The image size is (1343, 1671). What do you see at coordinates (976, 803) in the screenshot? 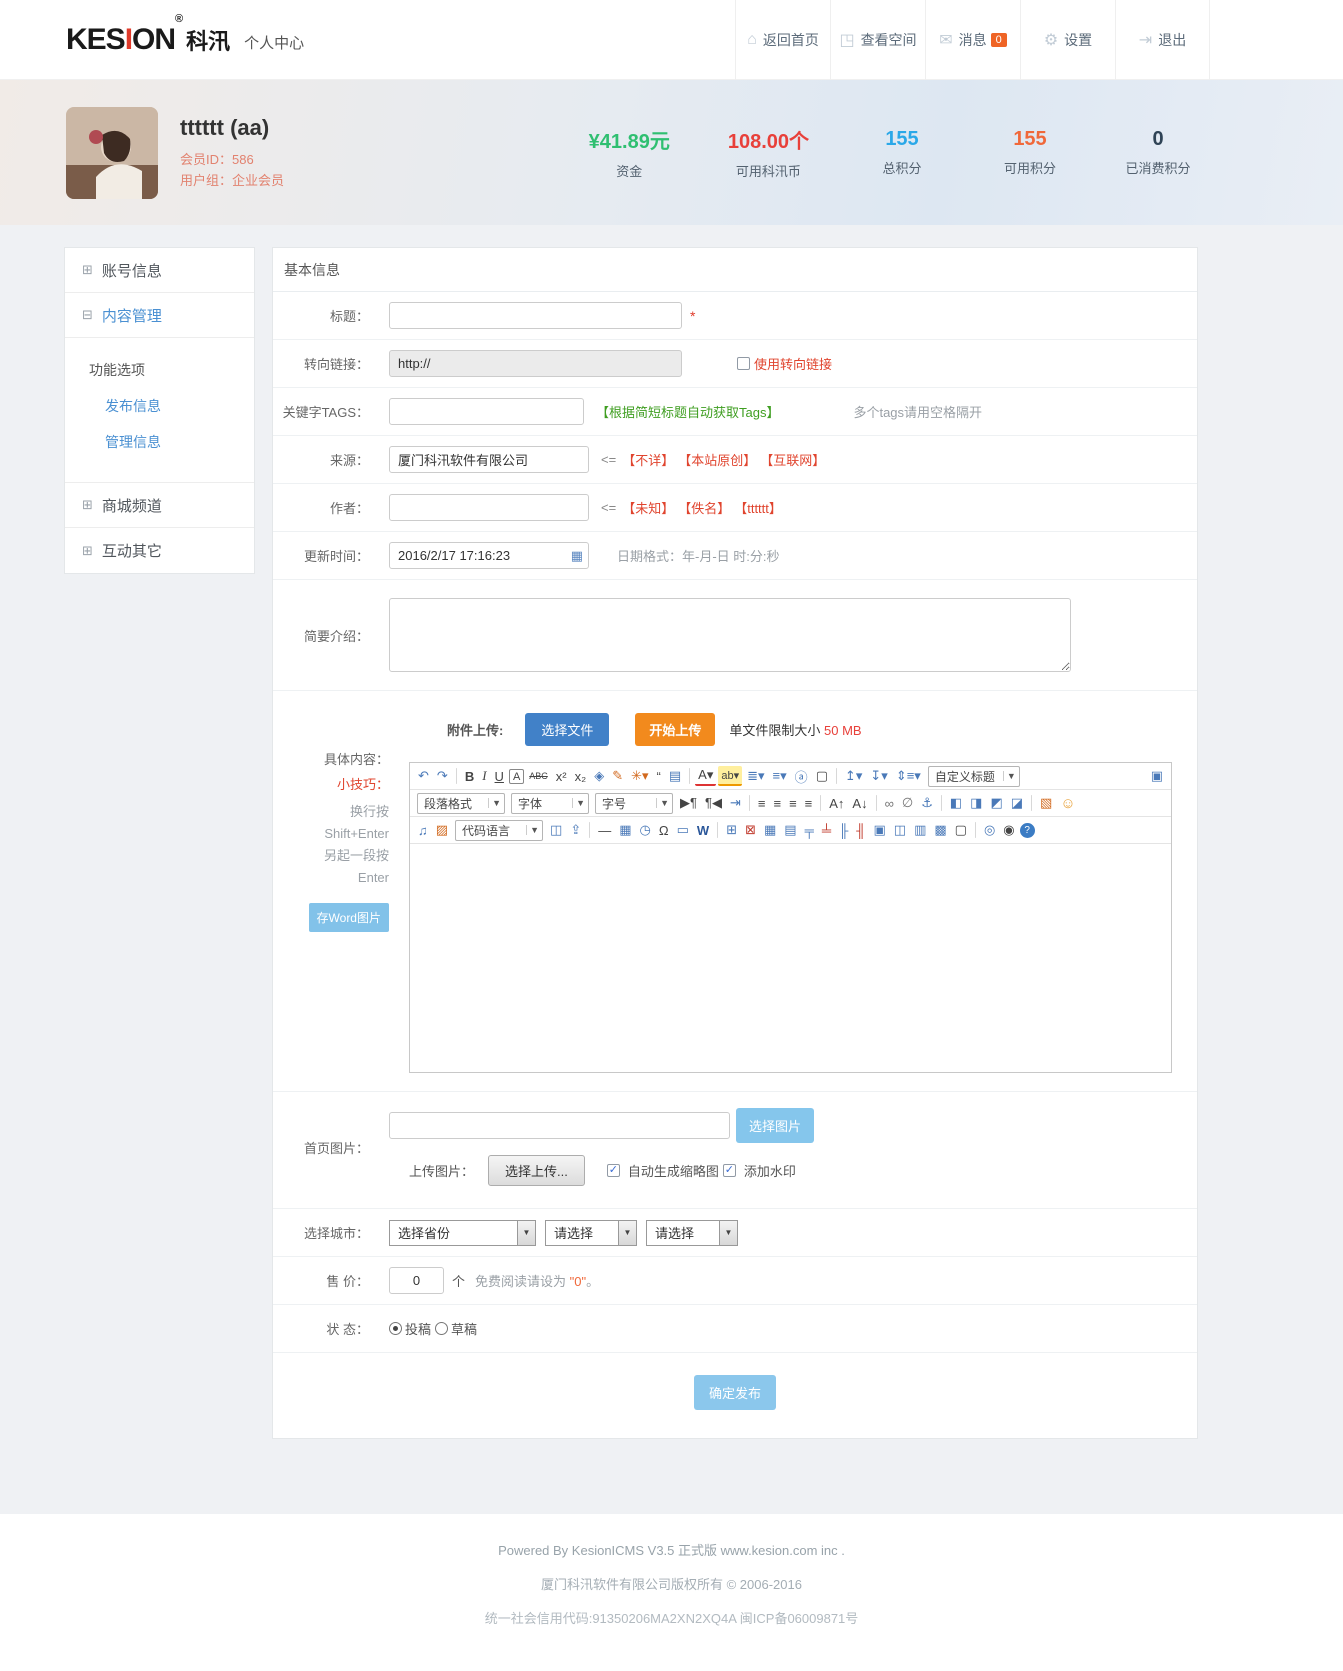
I see `float-right-icon: ◨` at bounding box center [976, 803].